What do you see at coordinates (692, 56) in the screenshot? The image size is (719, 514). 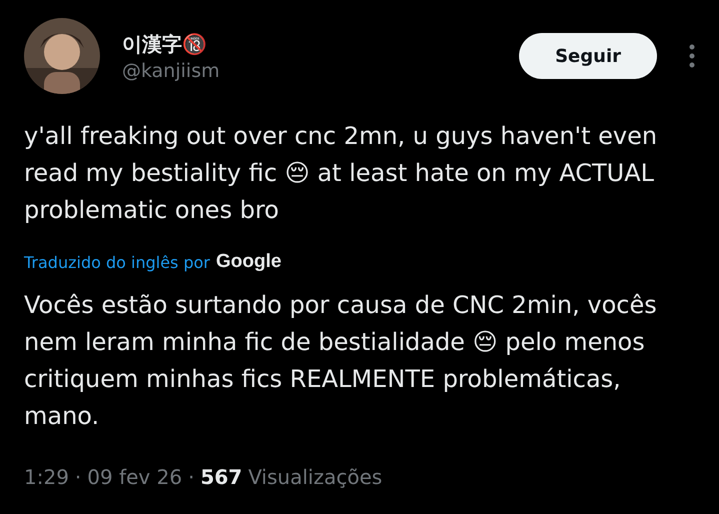 I see `more-icon` at bounding box center [692, 56].